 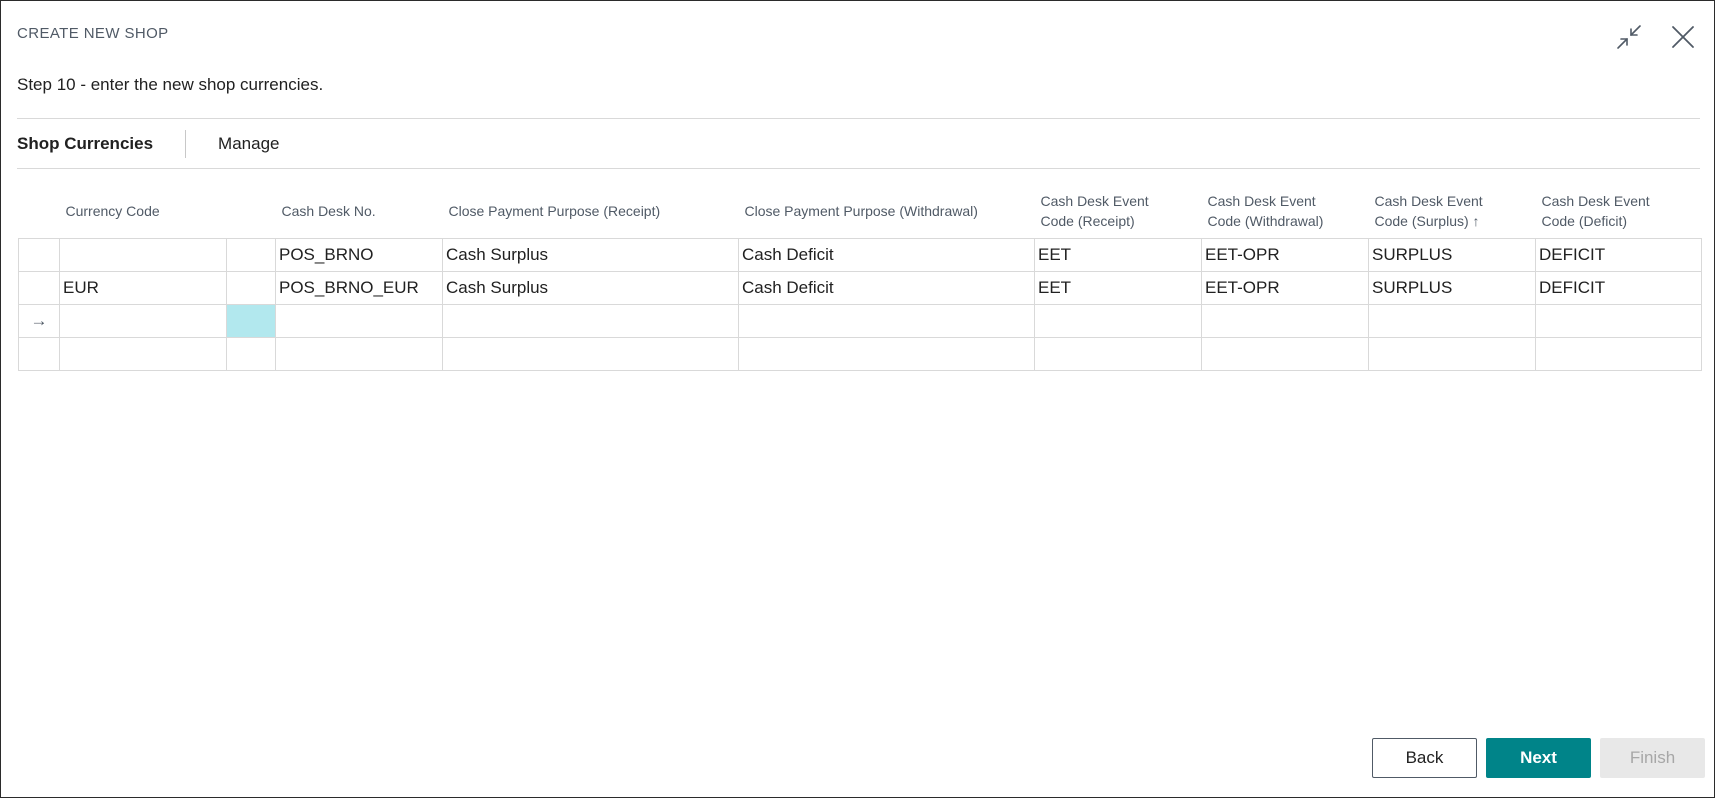 I want to click on header-close-purpose-receipt: Close Payment Purpose (Receipt), so click(x=591, y=211).